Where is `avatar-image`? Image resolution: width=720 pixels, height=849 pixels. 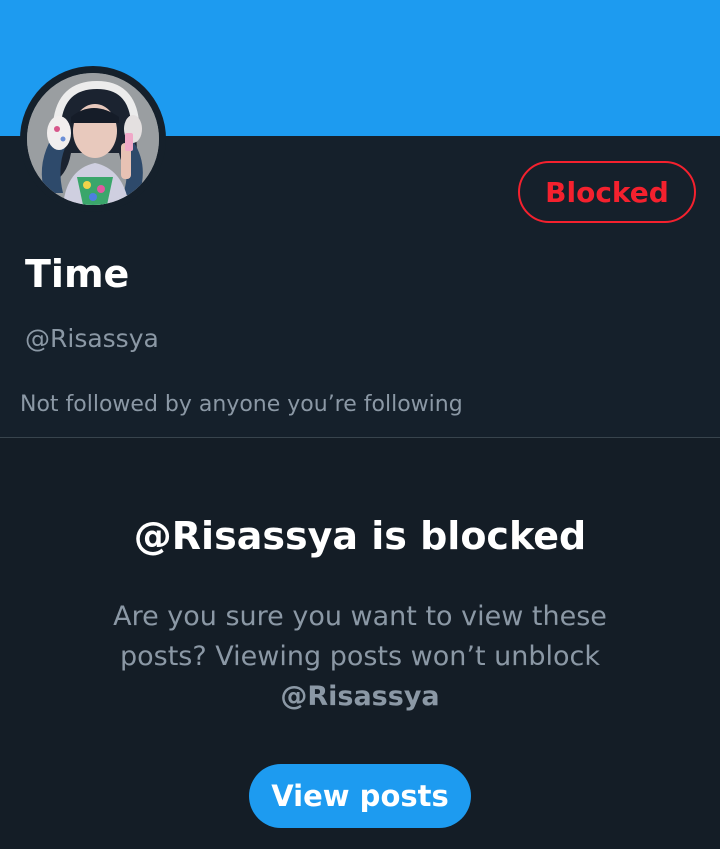
avatar-image is located at coordinates (93, 139).